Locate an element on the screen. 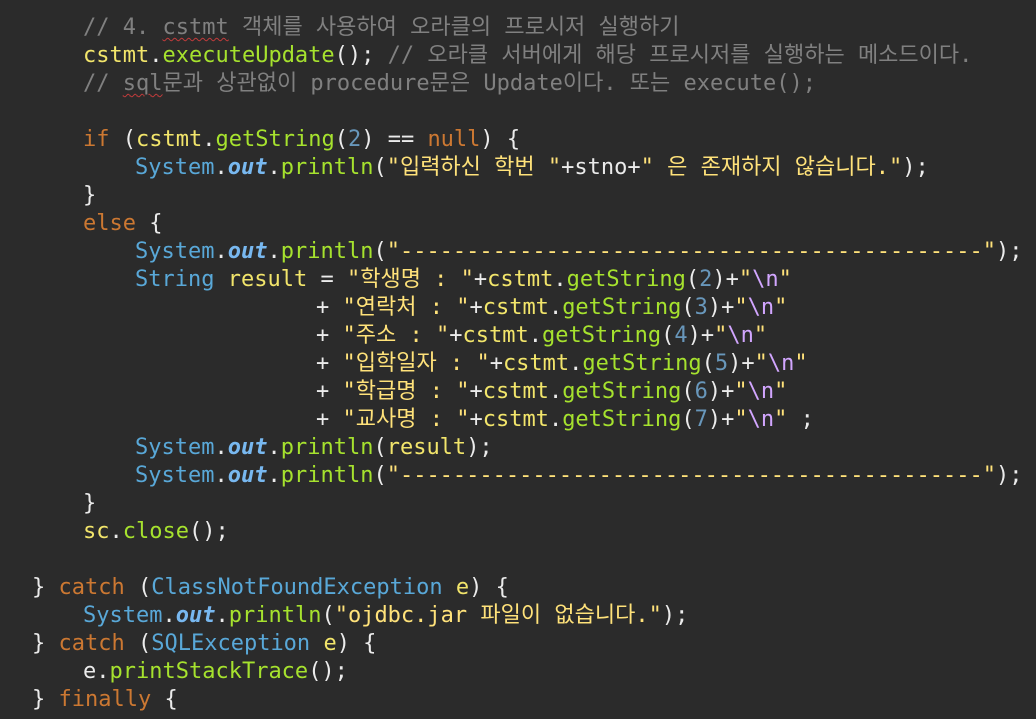 The width and height of the screenshot is (1036, 719). code-token: = is located at coordinates (327, 279).